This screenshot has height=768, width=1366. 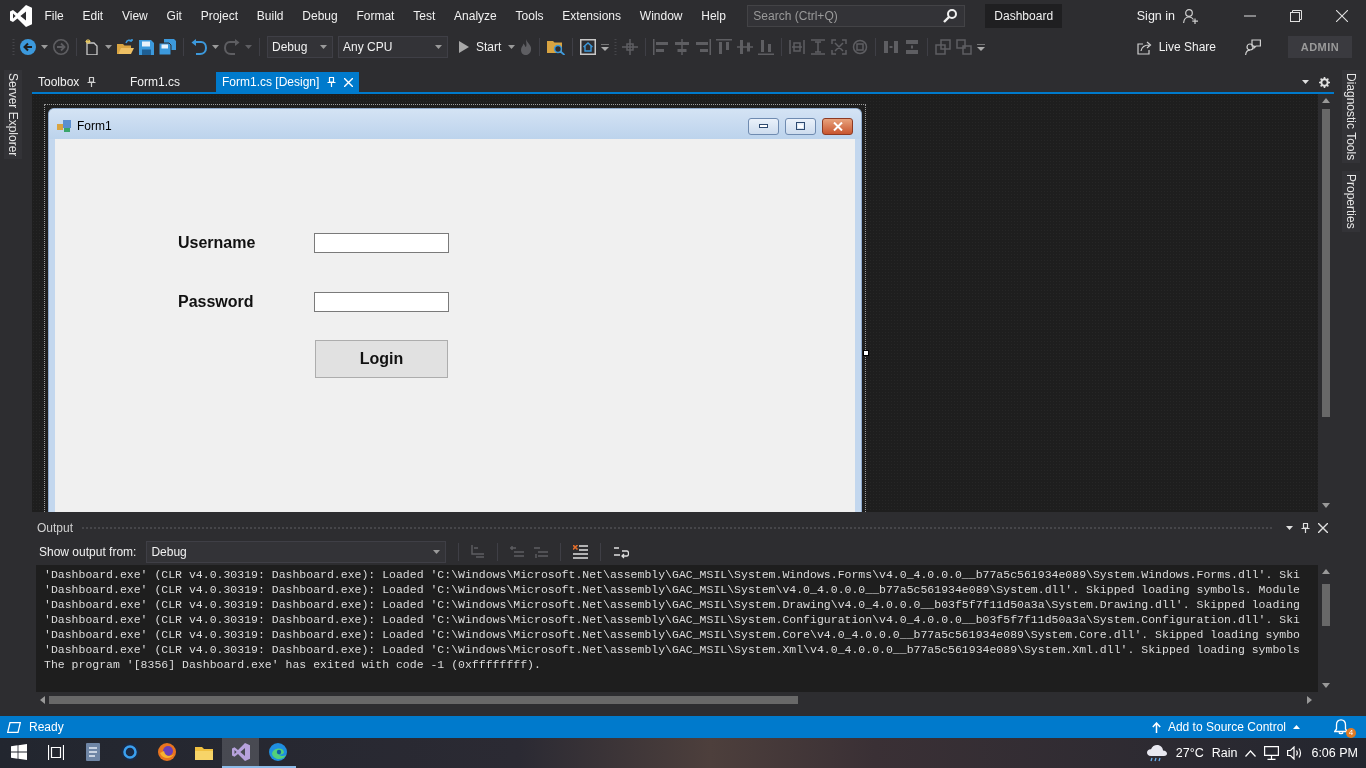 I want to click on restore-icon, so click(x=1296, y=16).